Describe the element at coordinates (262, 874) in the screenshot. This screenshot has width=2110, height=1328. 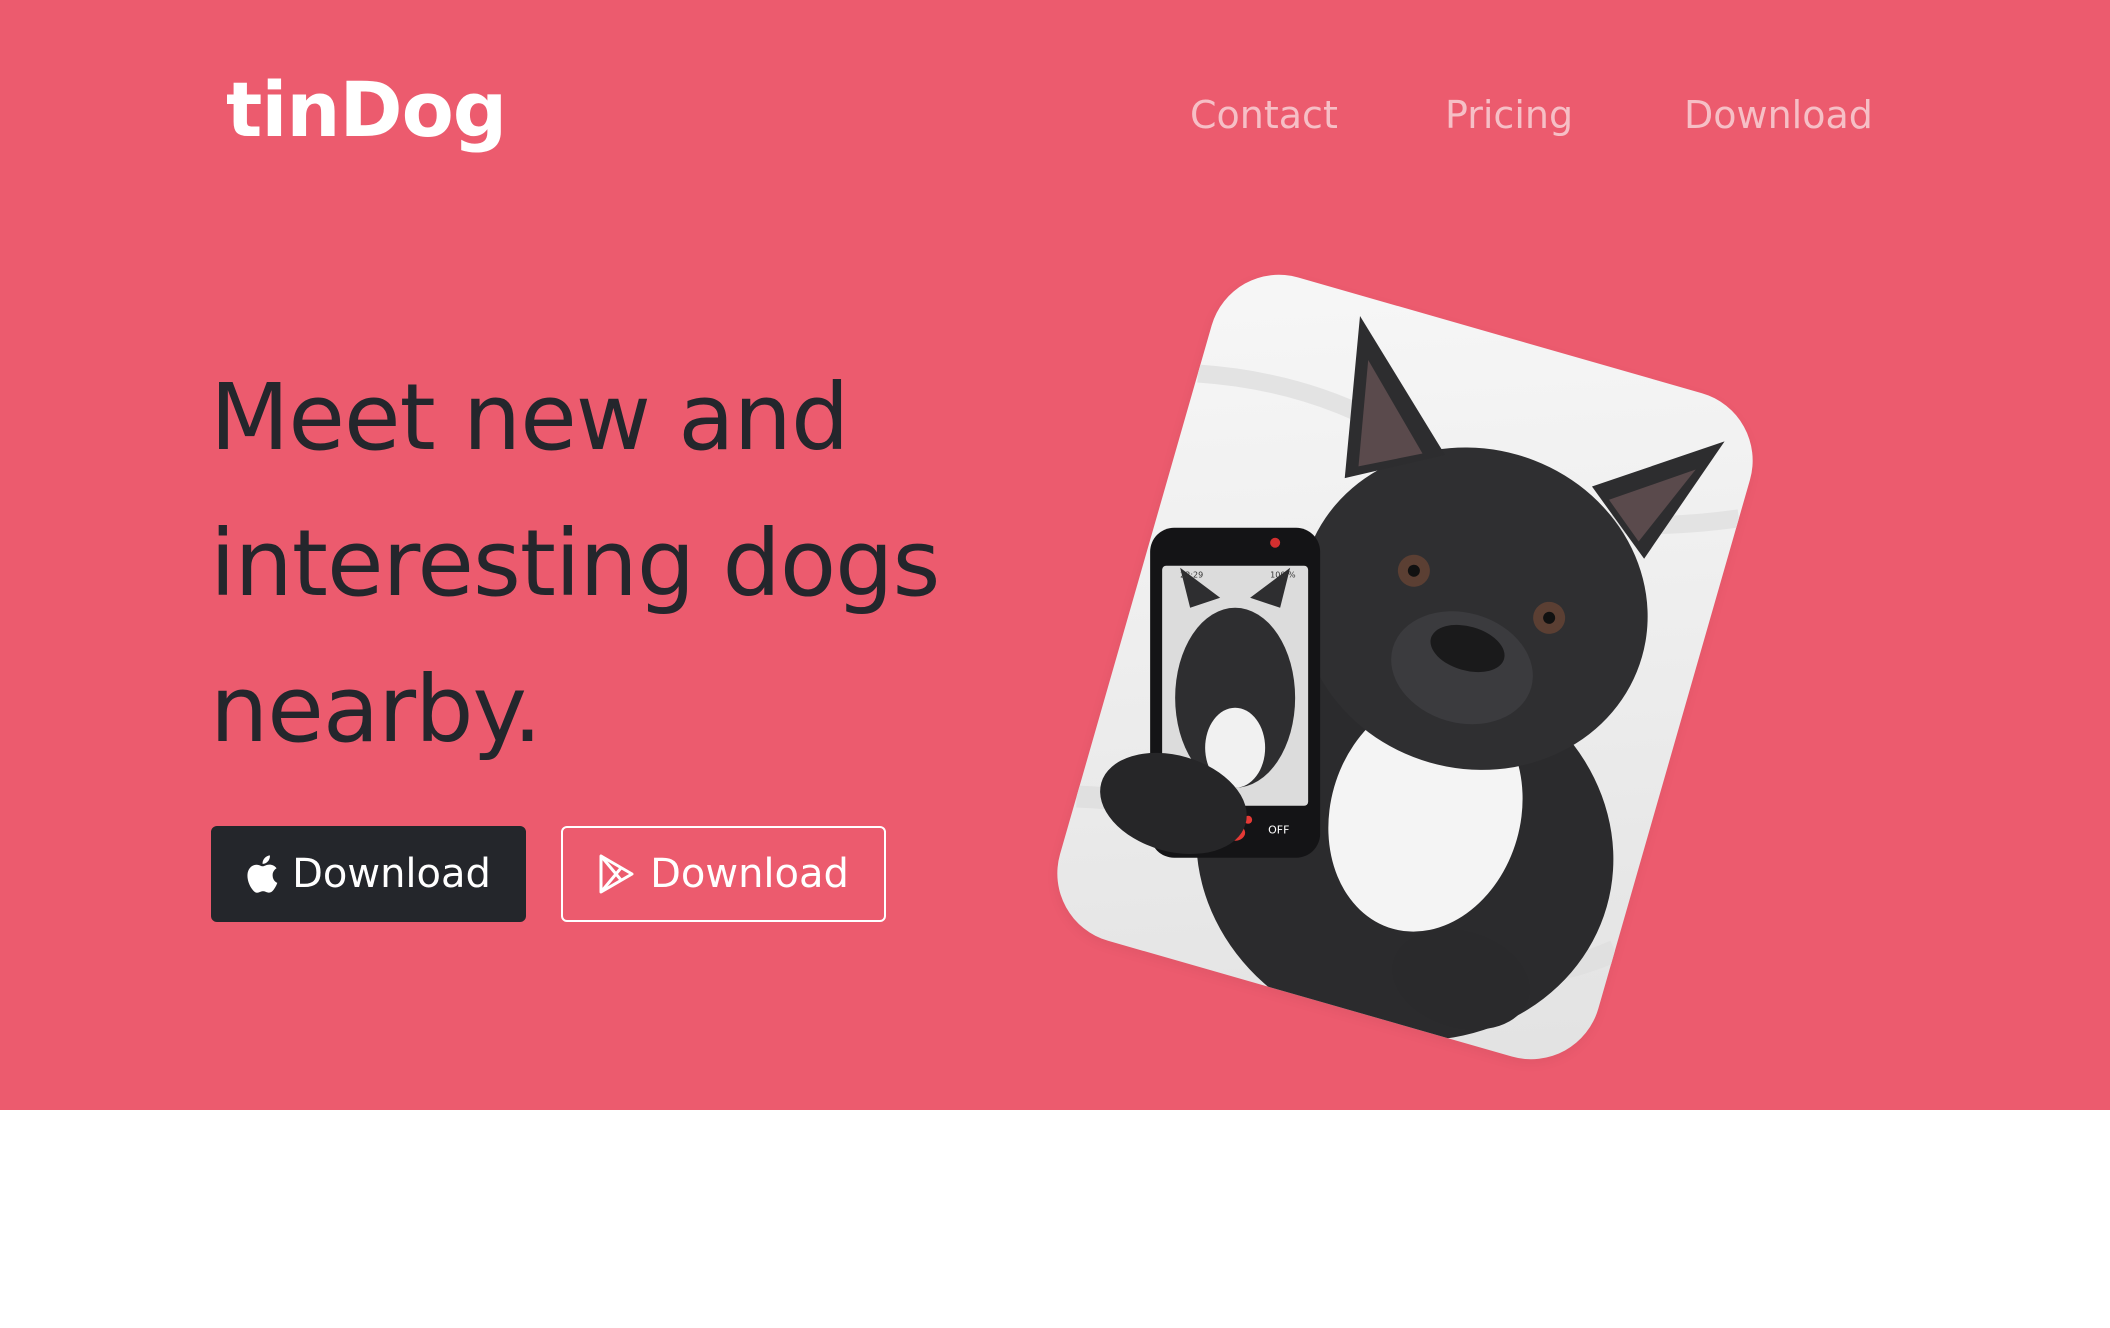
I see `apple-icon` at that location.